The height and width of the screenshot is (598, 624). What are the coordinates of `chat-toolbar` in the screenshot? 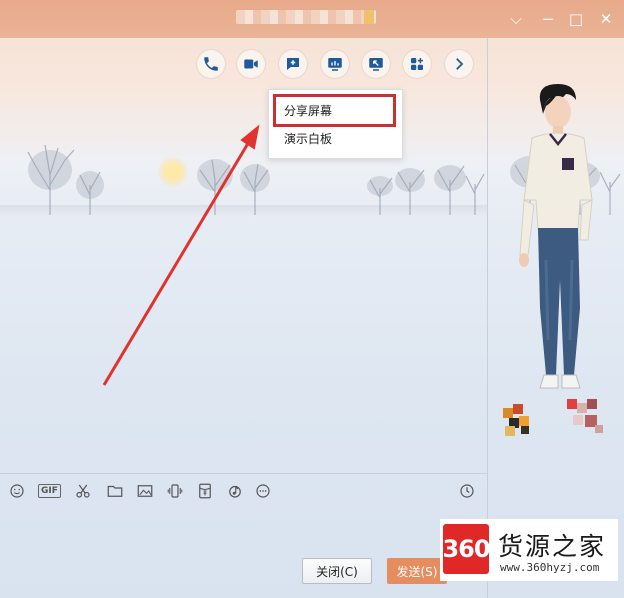 It's located at (244, 65).